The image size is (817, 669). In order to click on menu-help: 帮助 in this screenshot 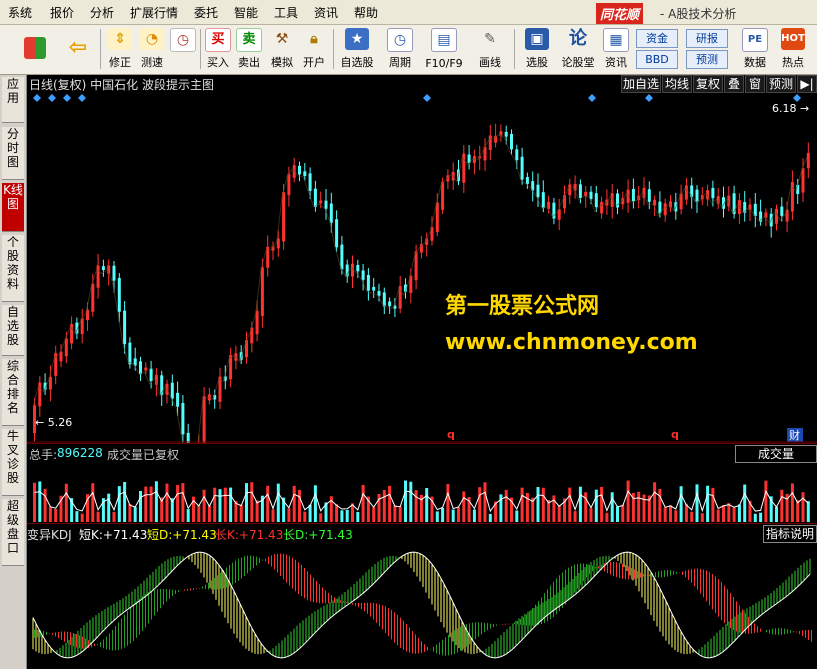, I will do `click(366, 12)`.